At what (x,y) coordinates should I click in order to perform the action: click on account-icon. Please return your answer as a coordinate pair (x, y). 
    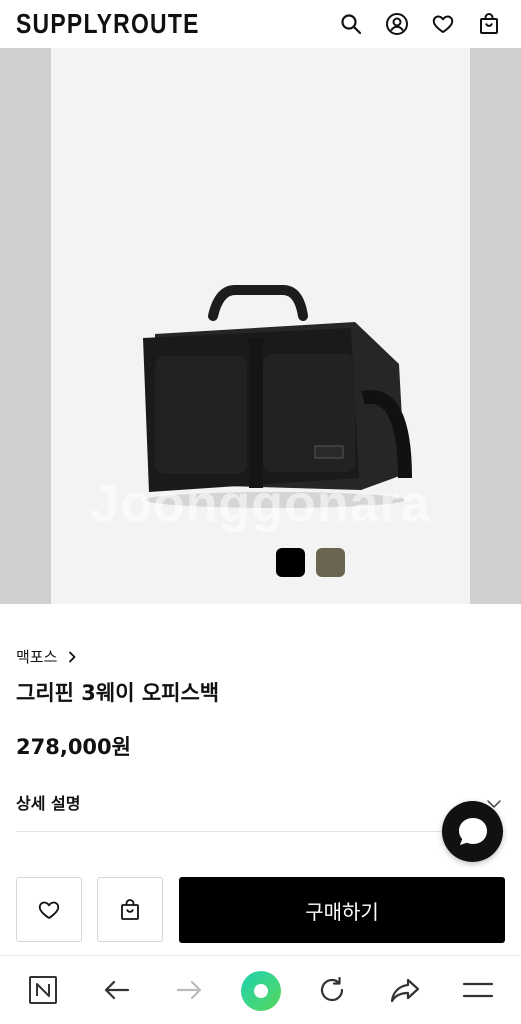
    Looking at the image, I should click on (397, 24).